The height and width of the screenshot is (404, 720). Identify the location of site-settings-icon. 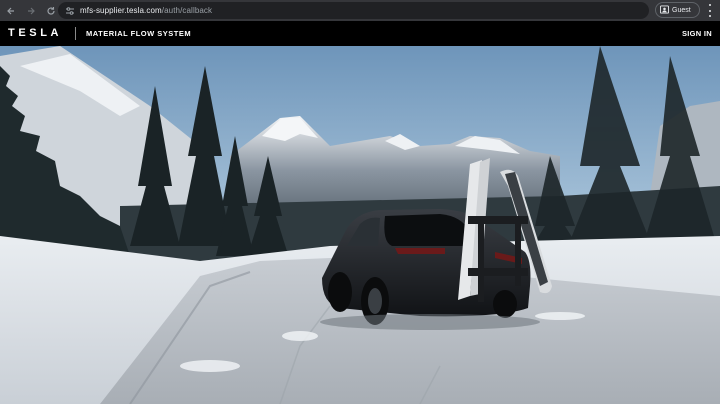
(69, 10).